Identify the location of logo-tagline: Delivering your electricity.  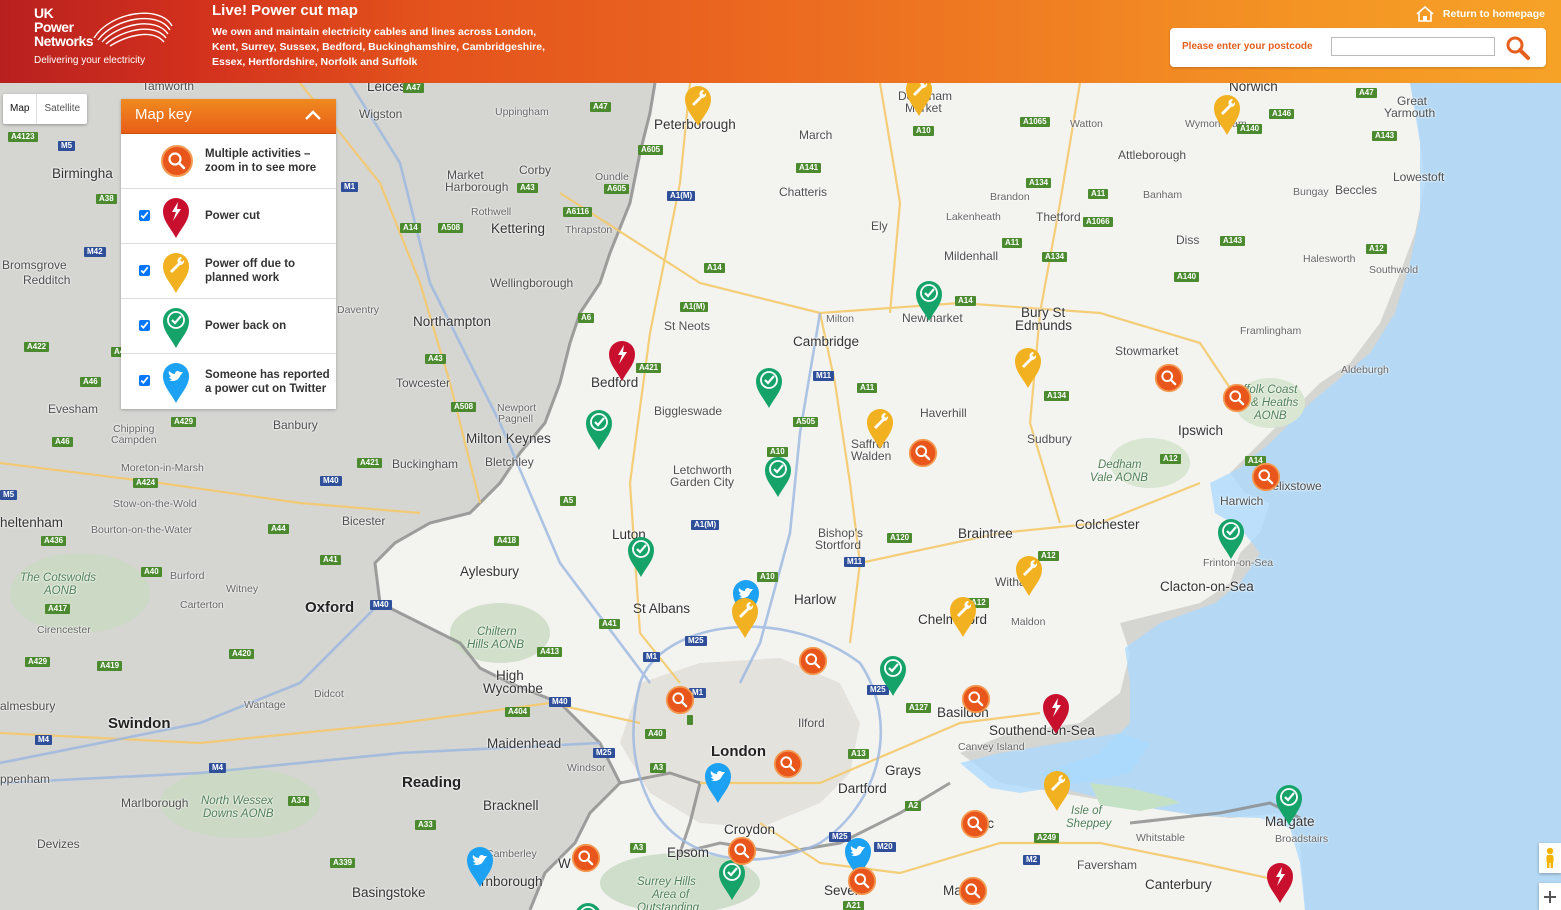
(90, 60).